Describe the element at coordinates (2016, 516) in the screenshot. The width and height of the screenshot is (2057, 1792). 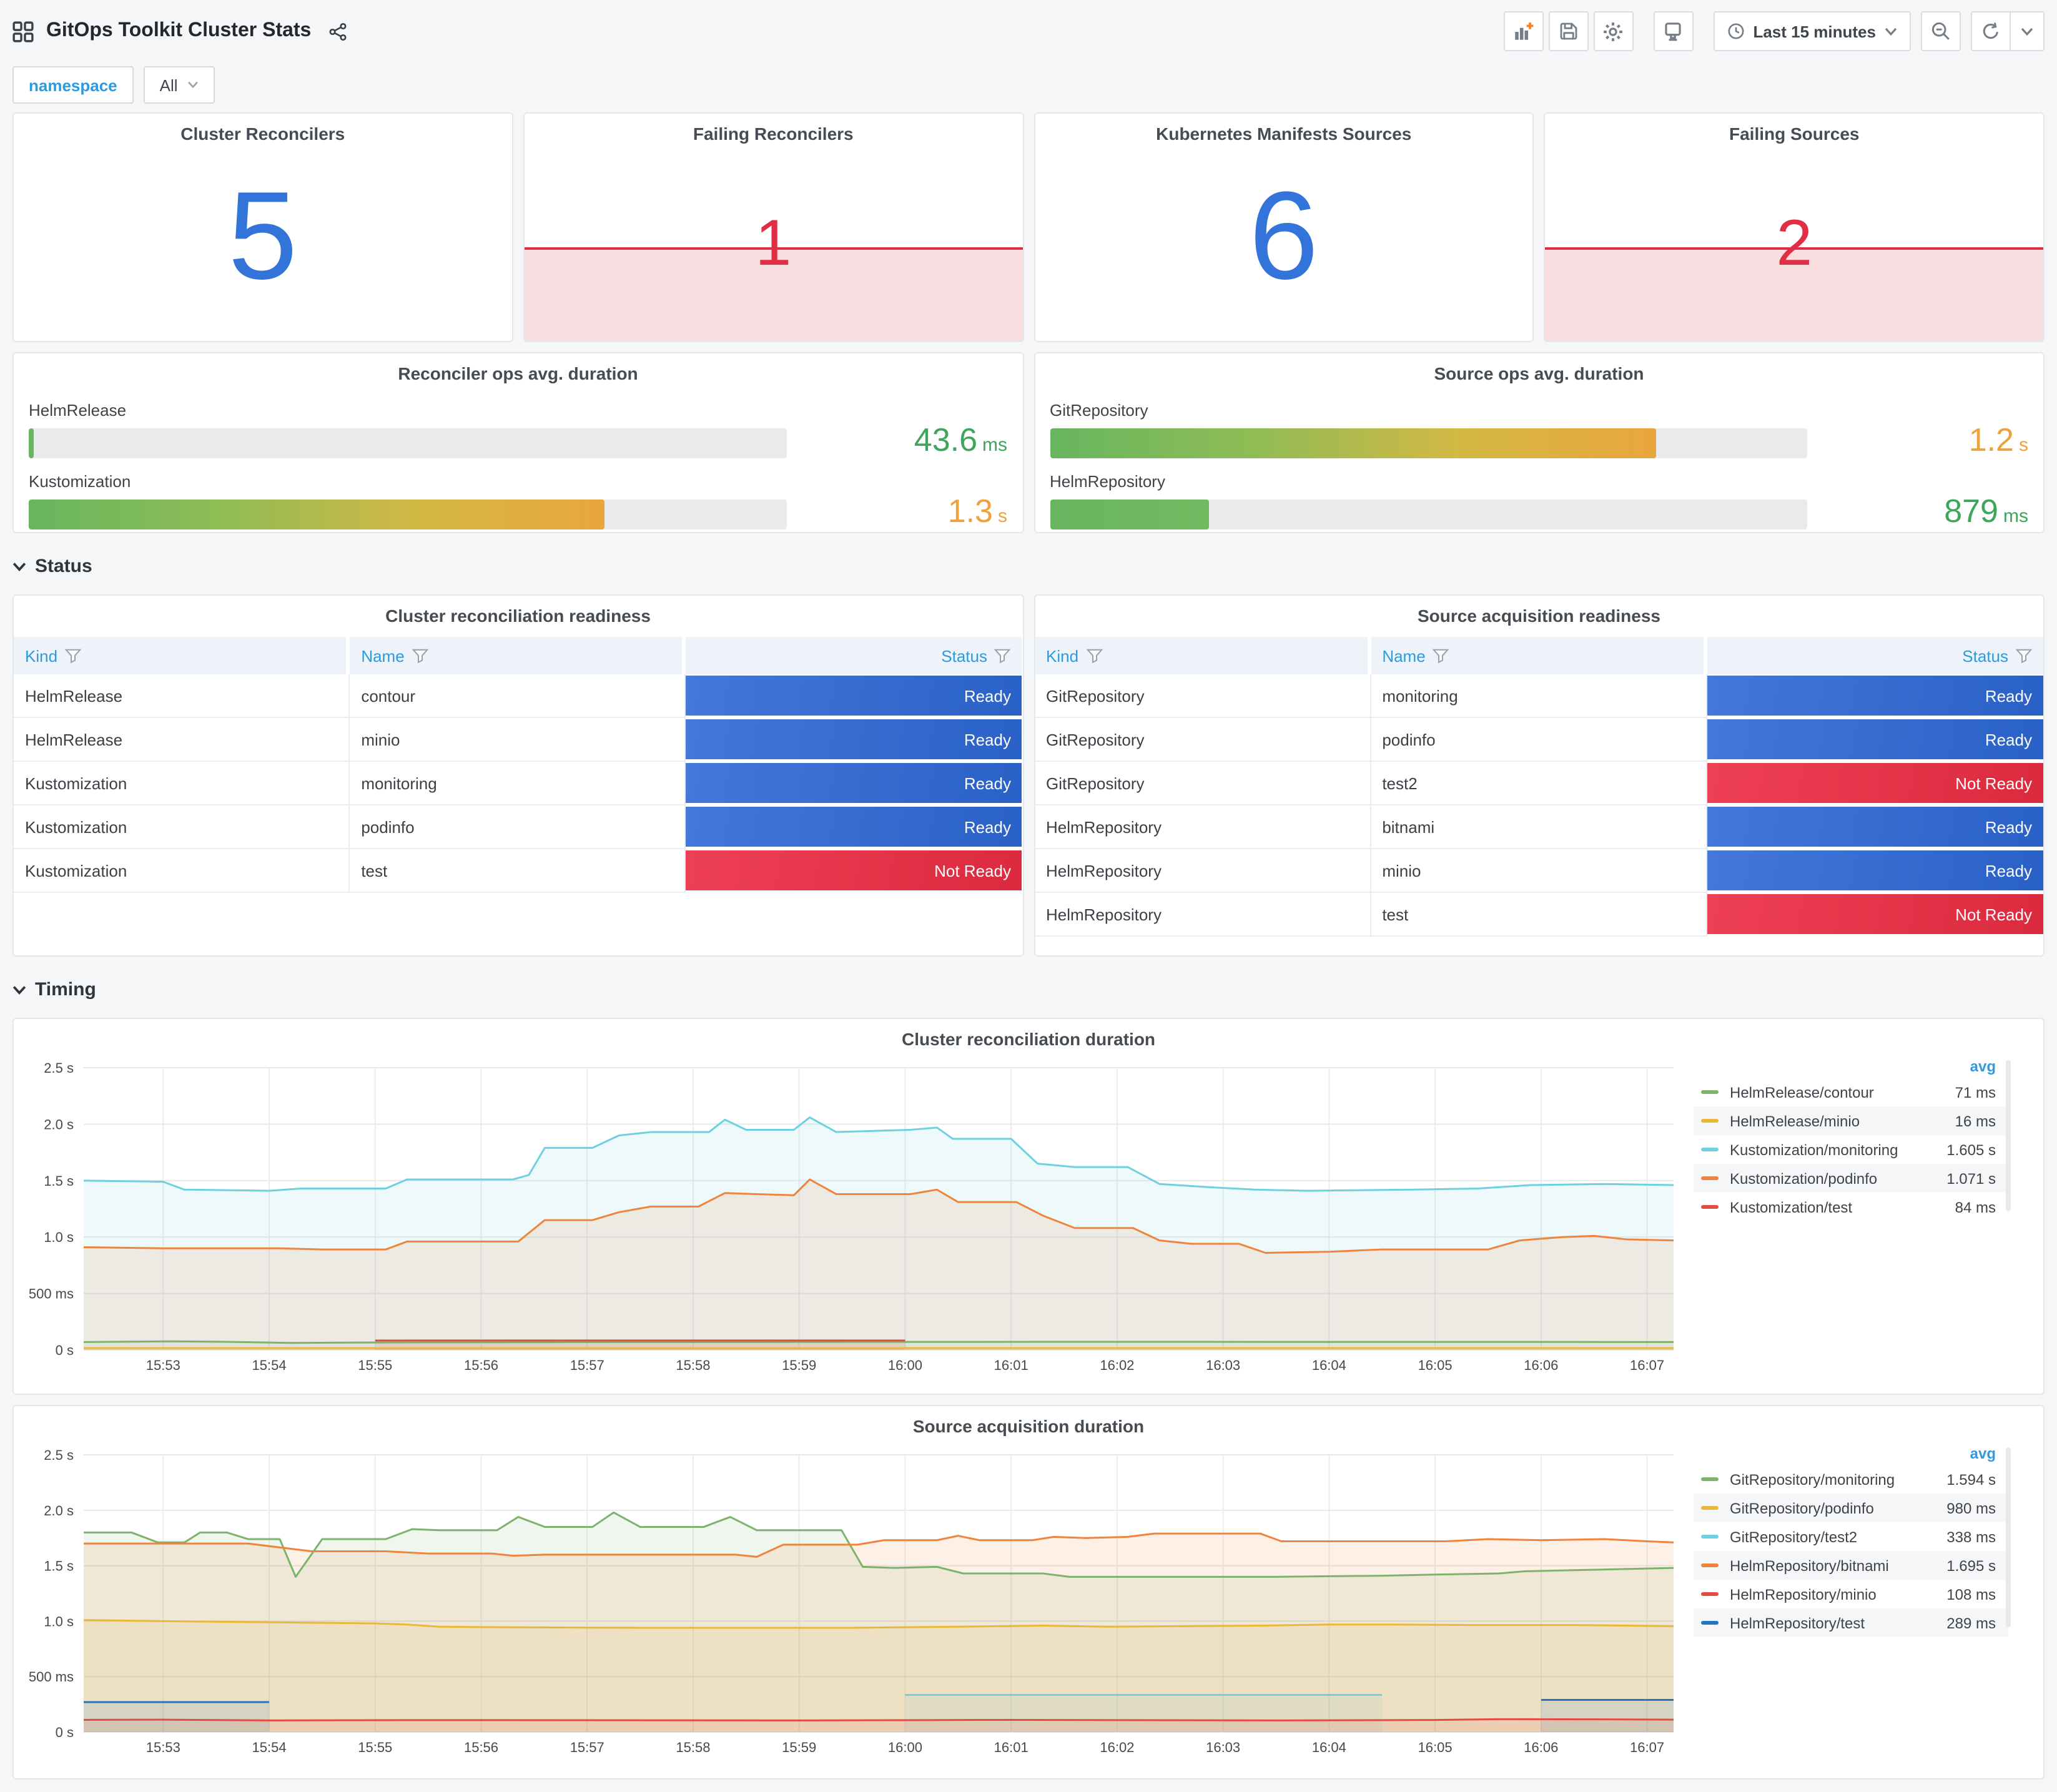
I see `gauge-value-unit: ms` at that location.